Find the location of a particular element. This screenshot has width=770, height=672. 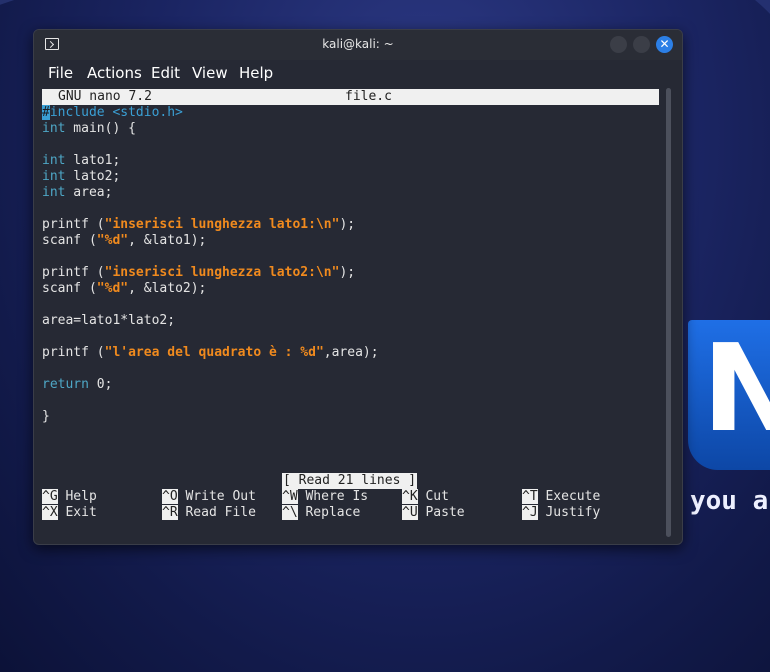

wallpaper-logo-letter: N is located at coordinates (736, 389).